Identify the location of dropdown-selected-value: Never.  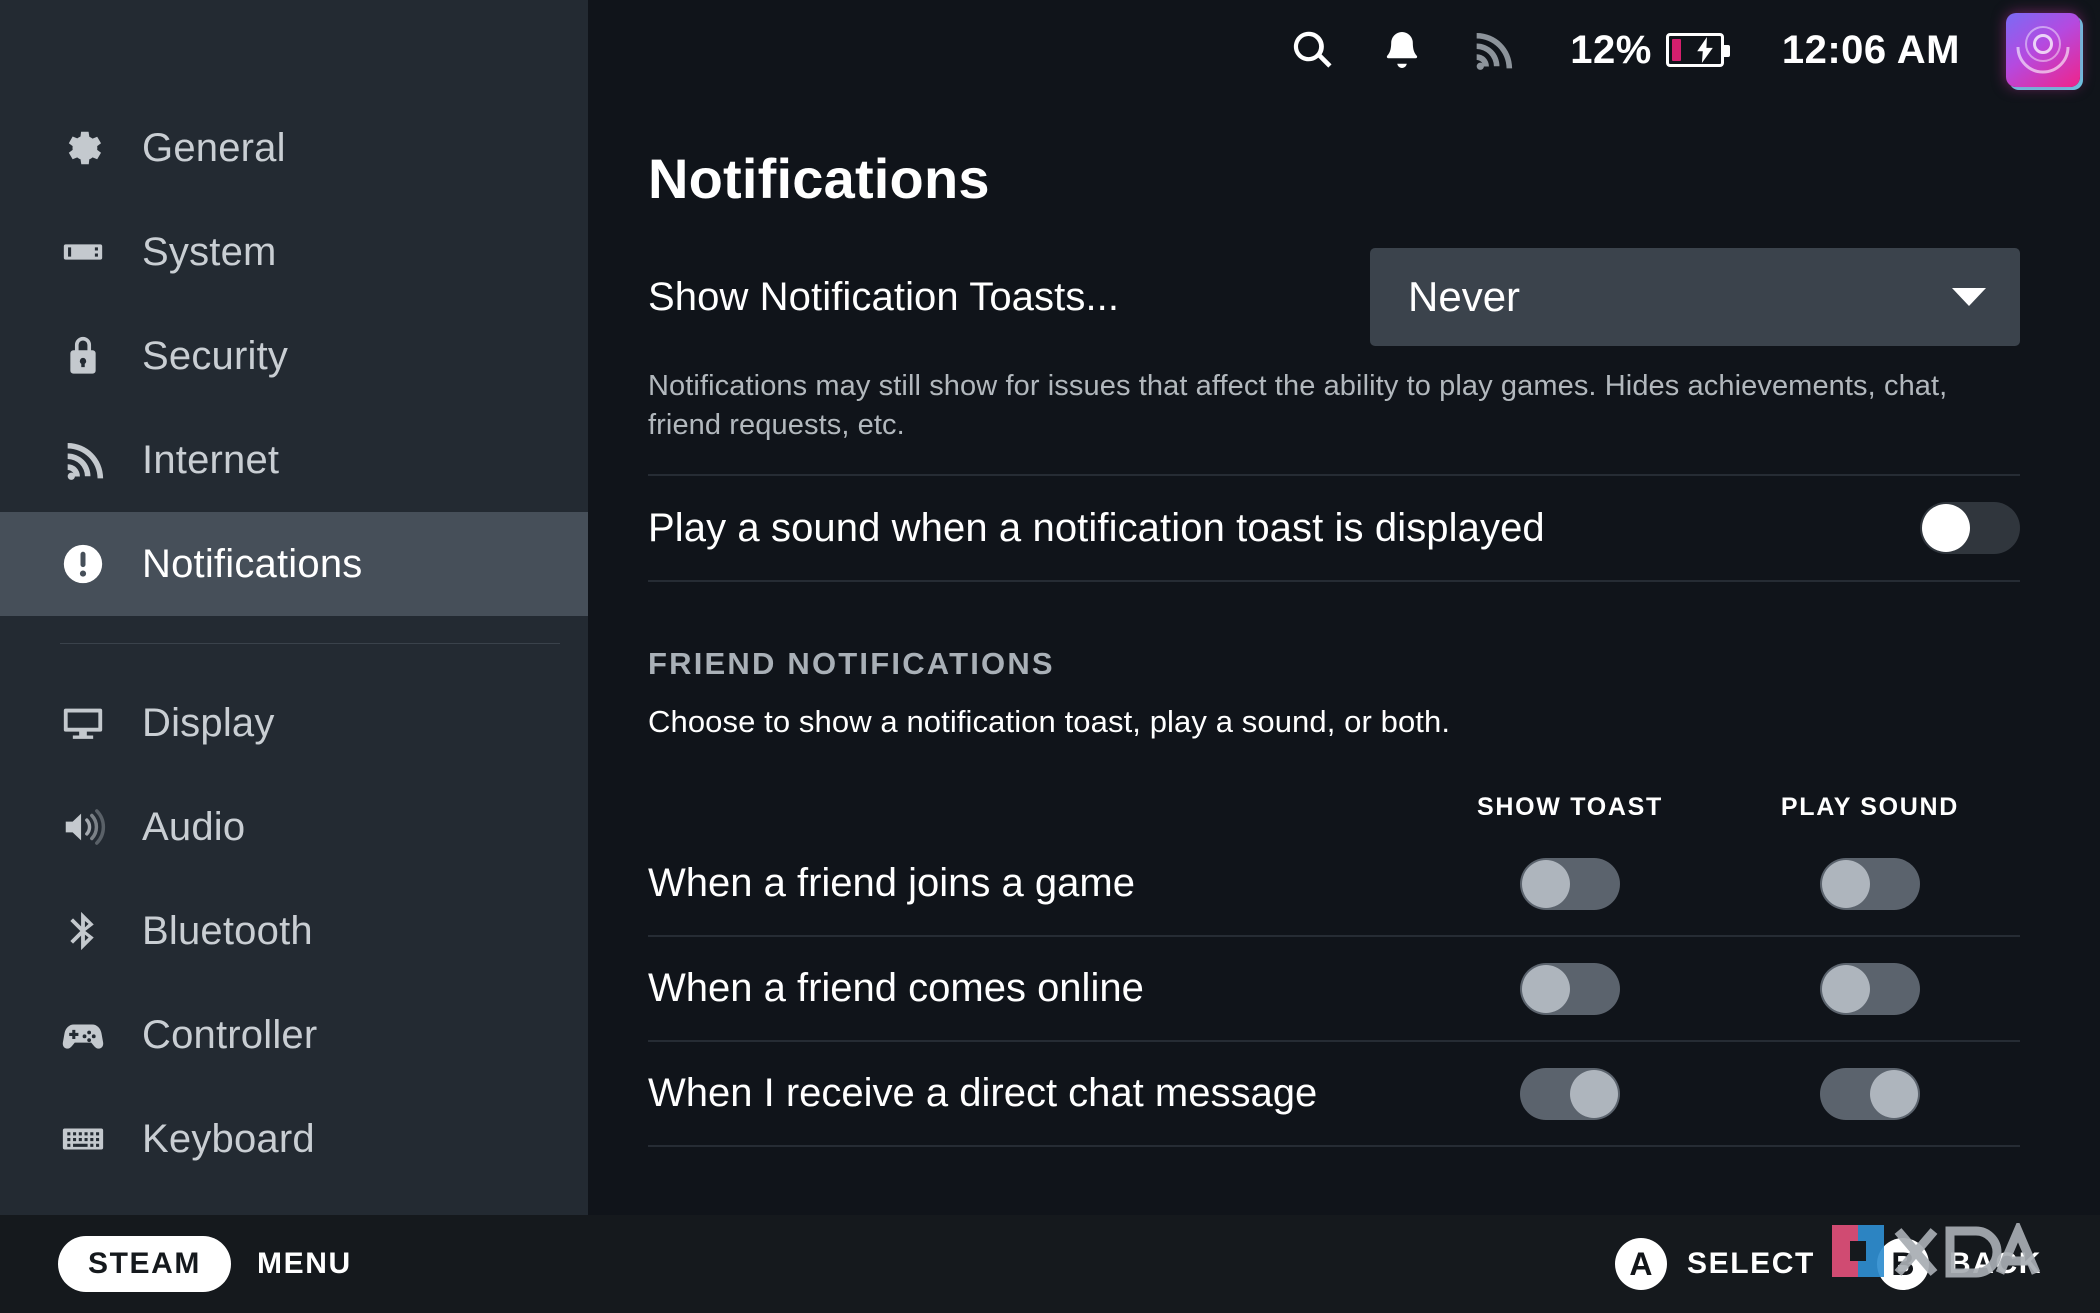
(1464, 296).